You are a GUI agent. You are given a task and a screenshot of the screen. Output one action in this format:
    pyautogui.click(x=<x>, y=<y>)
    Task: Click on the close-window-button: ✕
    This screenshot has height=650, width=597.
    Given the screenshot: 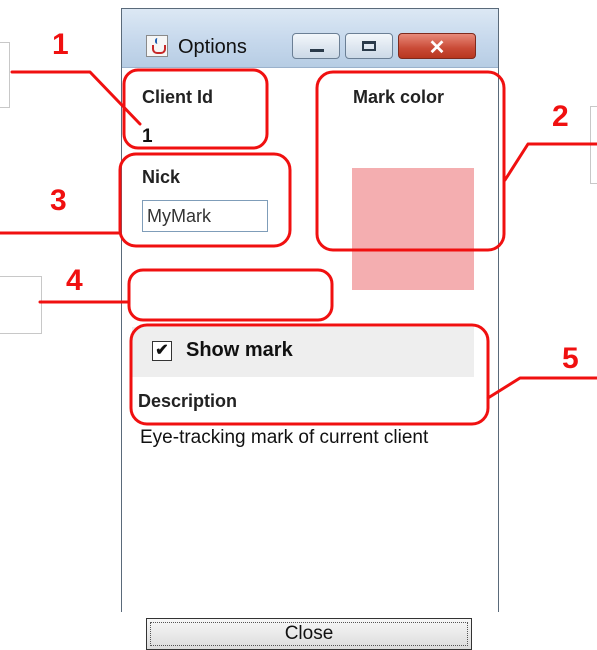 What is the action you would take?
    pyautogui.click(x=437, y=46)
    